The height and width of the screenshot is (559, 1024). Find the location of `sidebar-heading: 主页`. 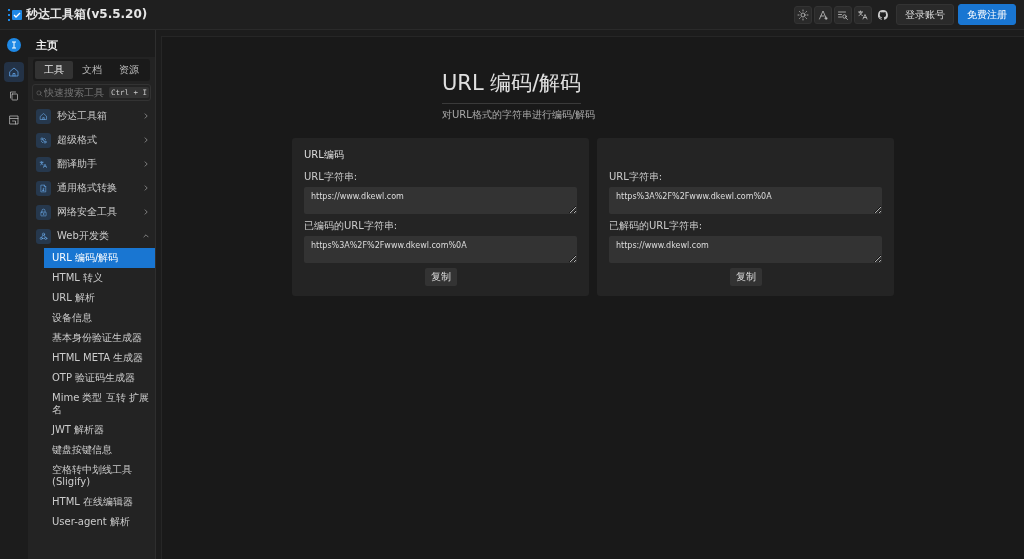

sidebar-heading: 主页 is located at coordinates (91, 43).